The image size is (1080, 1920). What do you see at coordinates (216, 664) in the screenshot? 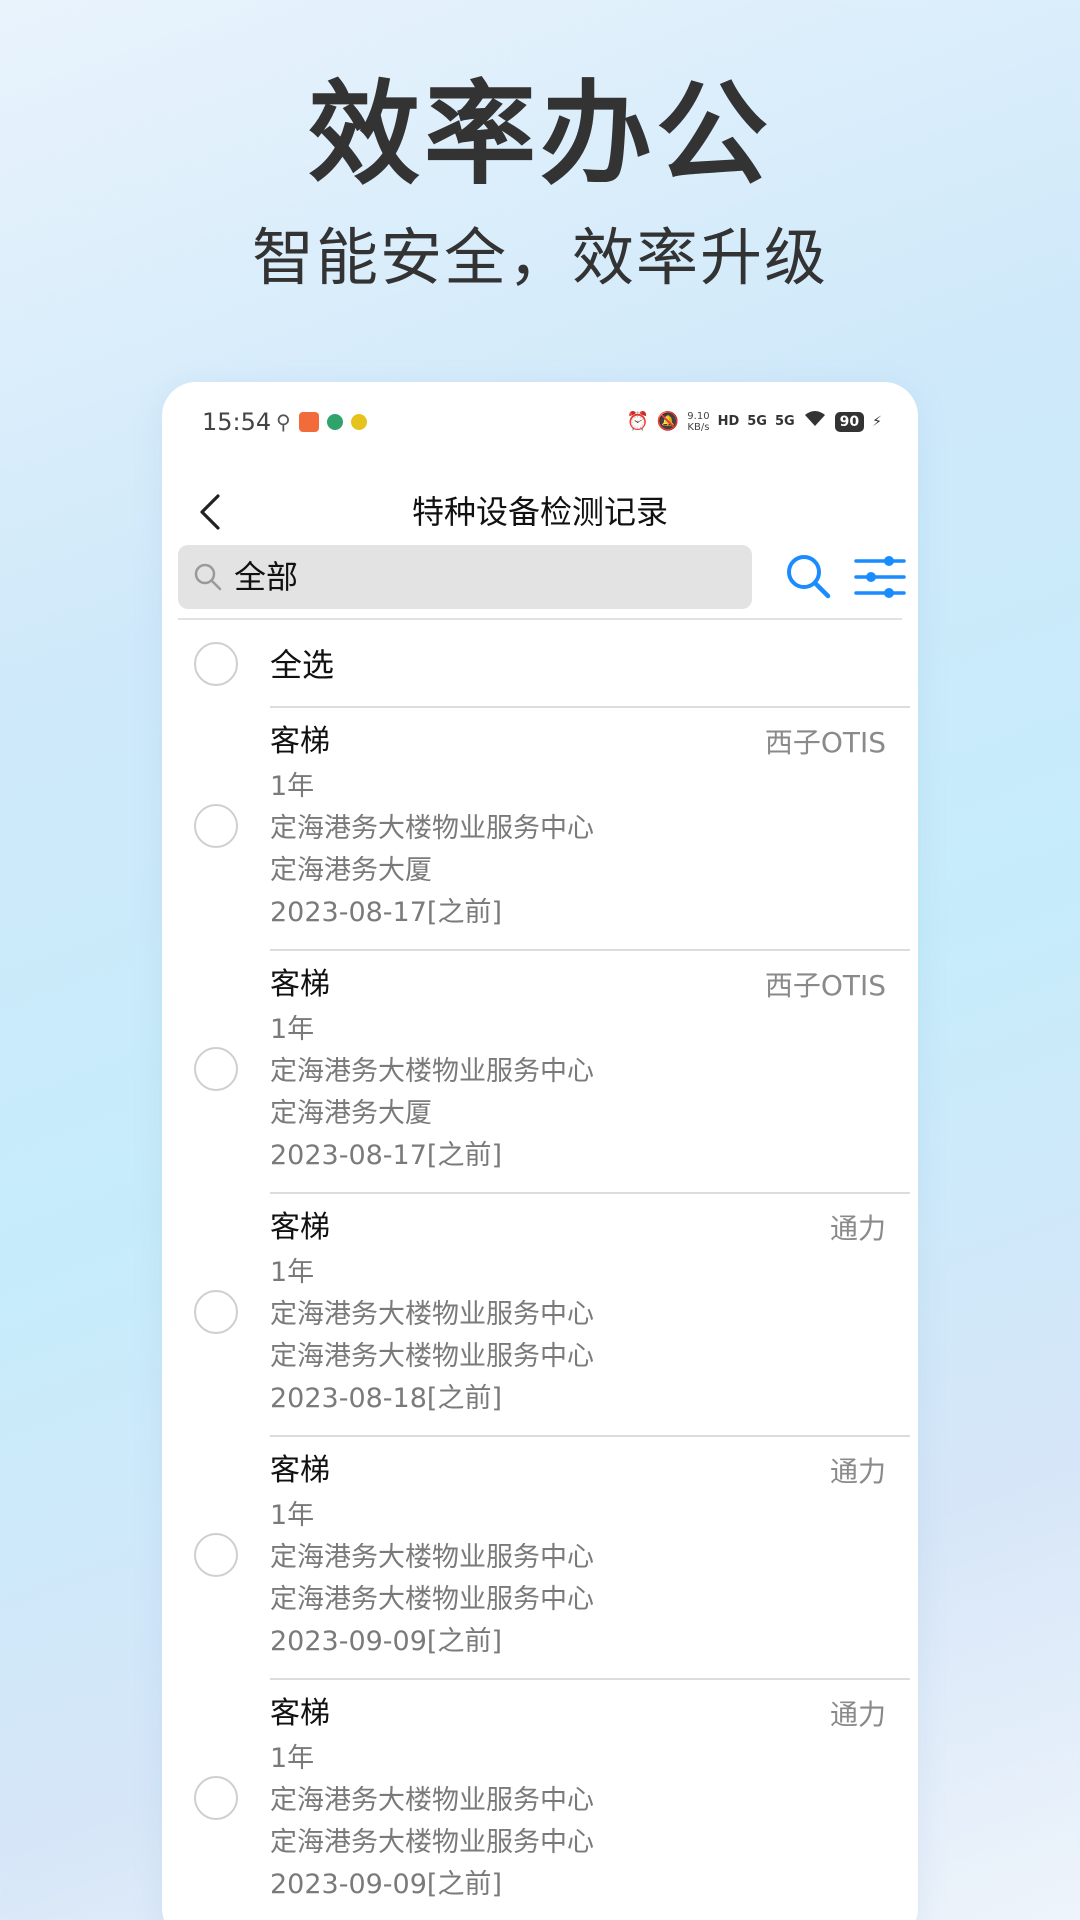
I see `select-all-checkbox` at bounding box center [216, 664].